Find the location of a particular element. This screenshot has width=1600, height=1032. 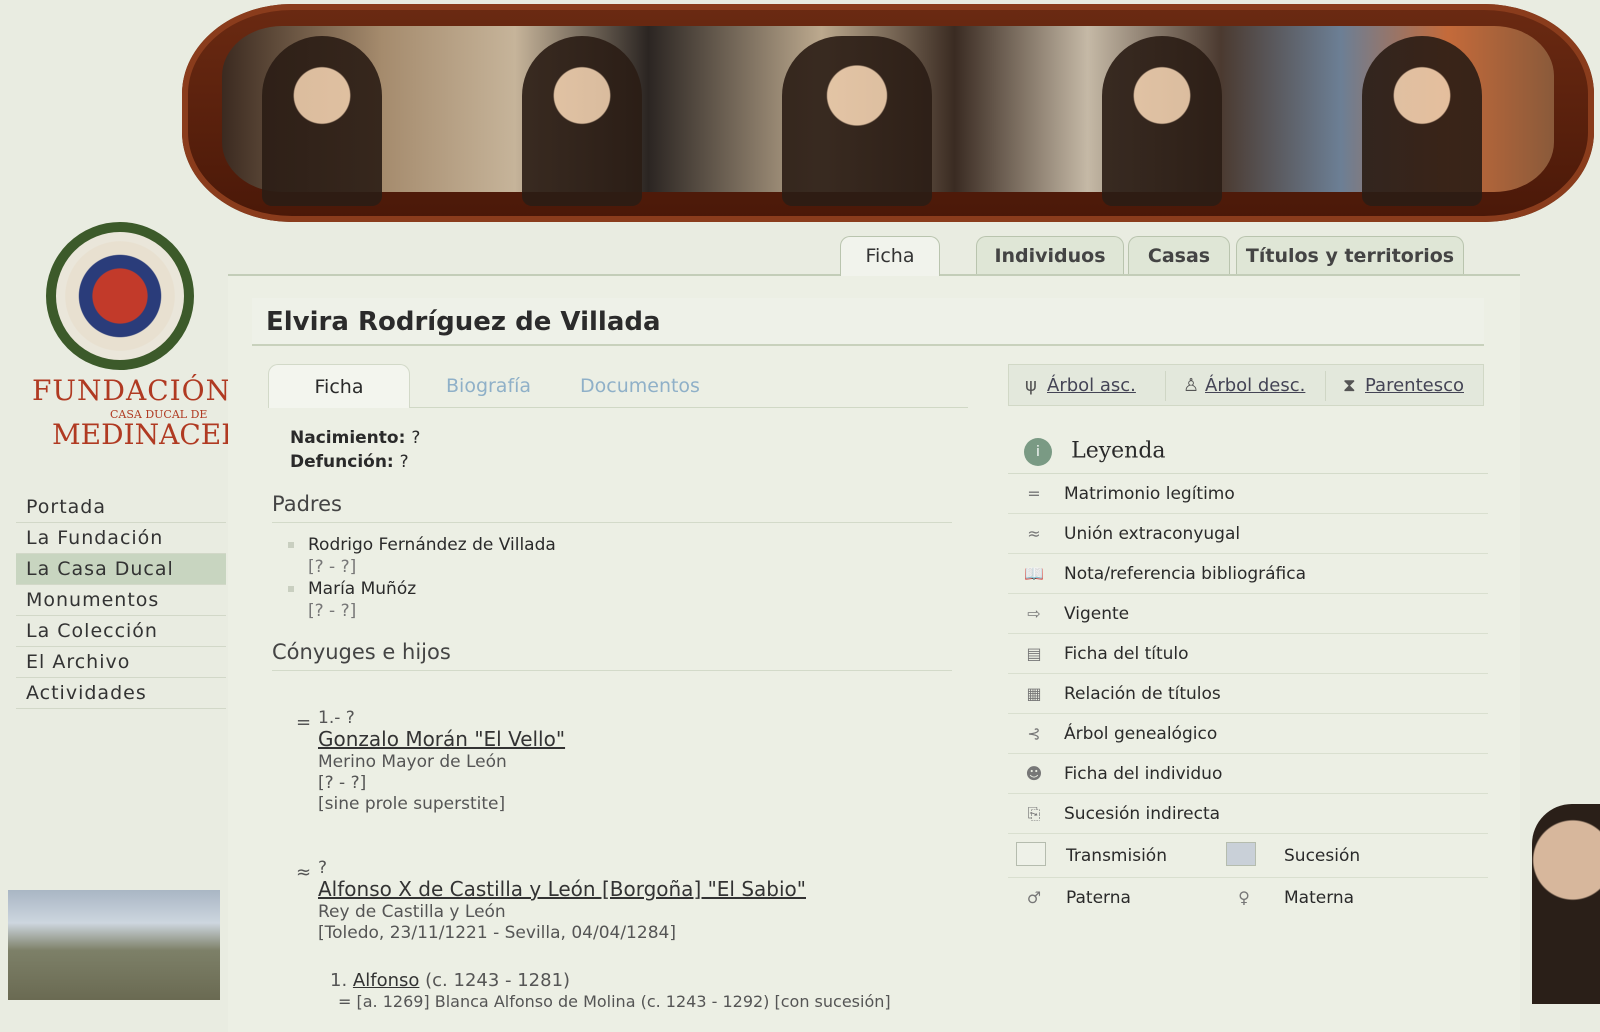

legend-item: ⇨ Vigente is located at coordinates (1248, 614).